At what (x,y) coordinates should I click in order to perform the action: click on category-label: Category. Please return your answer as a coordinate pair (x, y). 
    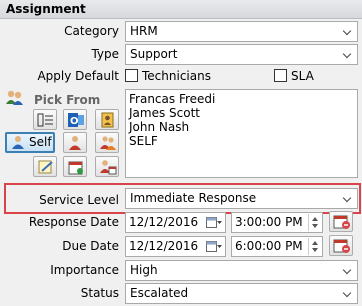
    Looking at the image, I should click on (91, 31).